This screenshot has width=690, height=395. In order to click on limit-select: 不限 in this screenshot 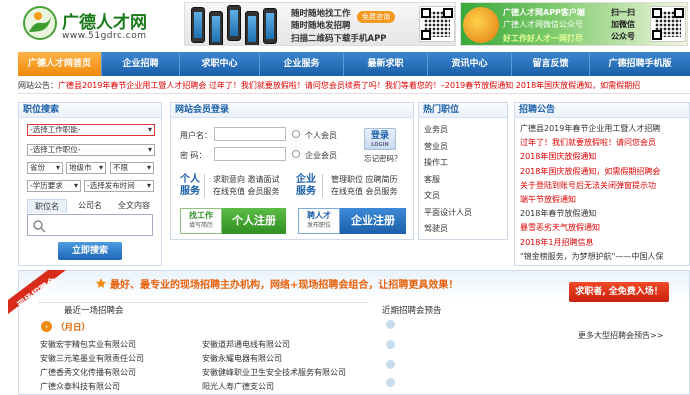, I will do `click(132, 168)`.